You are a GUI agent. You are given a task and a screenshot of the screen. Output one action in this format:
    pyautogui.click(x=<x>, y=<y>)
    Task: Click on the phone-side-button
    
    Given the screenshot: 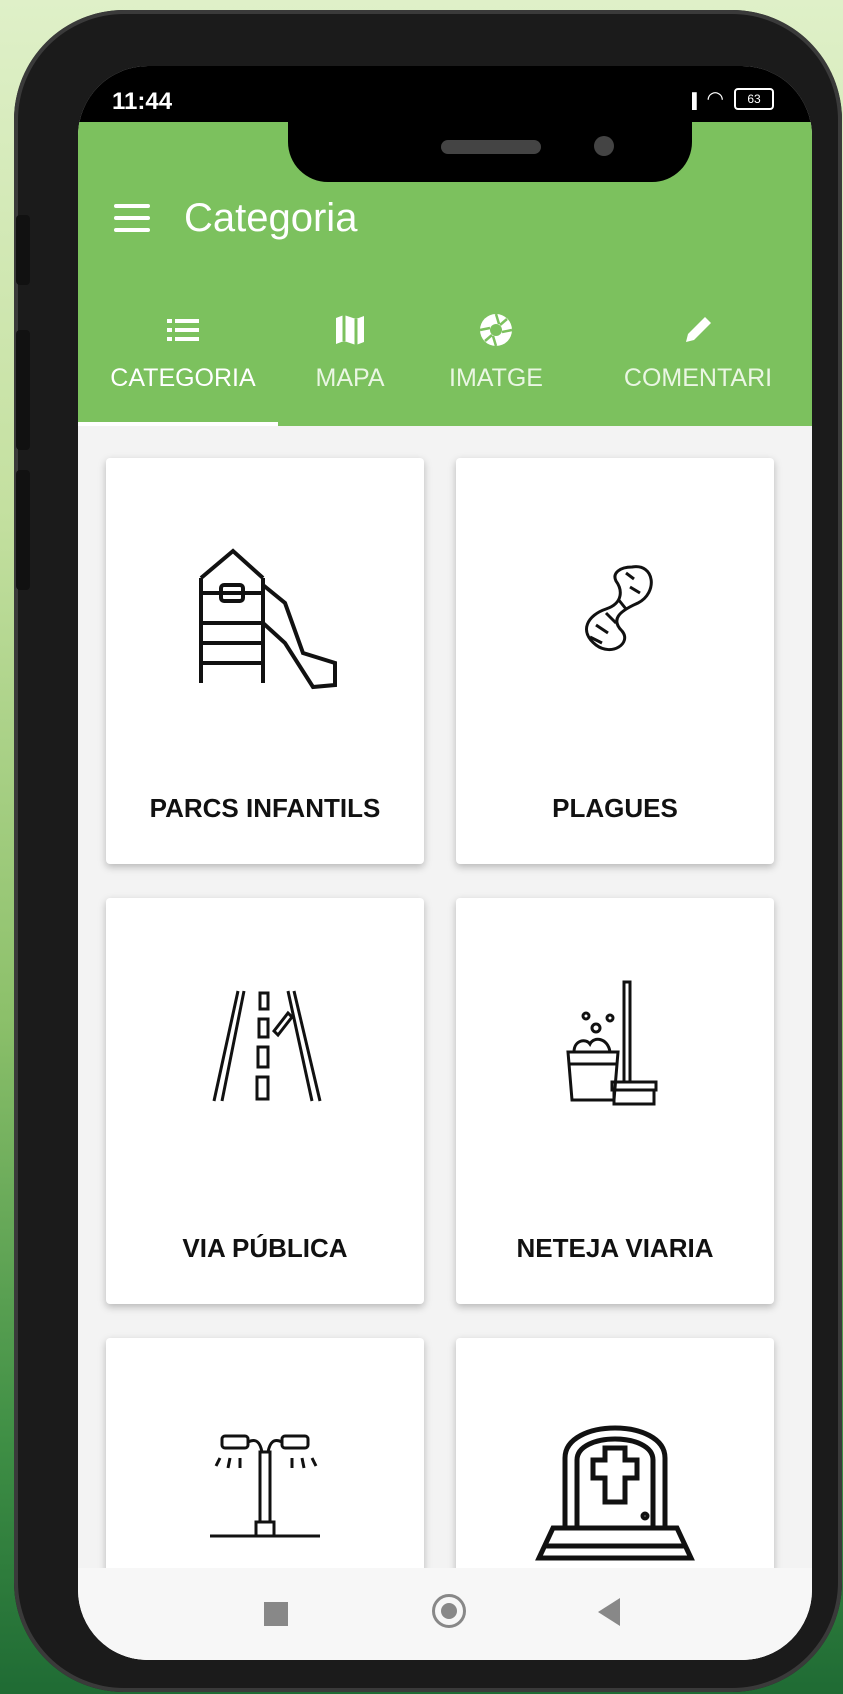 What is the action you would take?
    pyautogui.click(x=23, y=250)
    